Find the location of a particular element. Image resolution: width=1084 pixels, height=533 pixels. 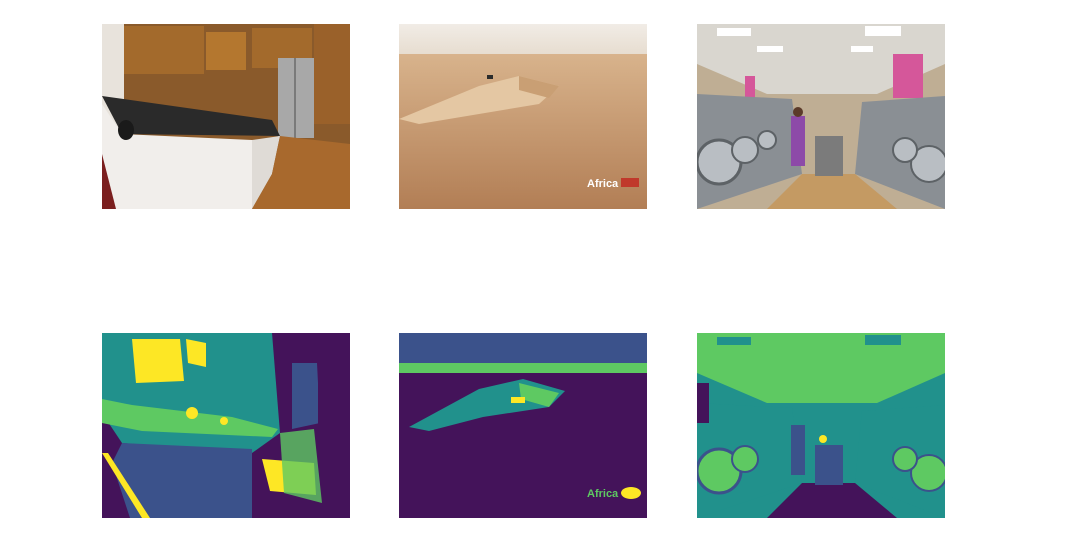

laundromat-photo-image is located at coordinates (821, 116).